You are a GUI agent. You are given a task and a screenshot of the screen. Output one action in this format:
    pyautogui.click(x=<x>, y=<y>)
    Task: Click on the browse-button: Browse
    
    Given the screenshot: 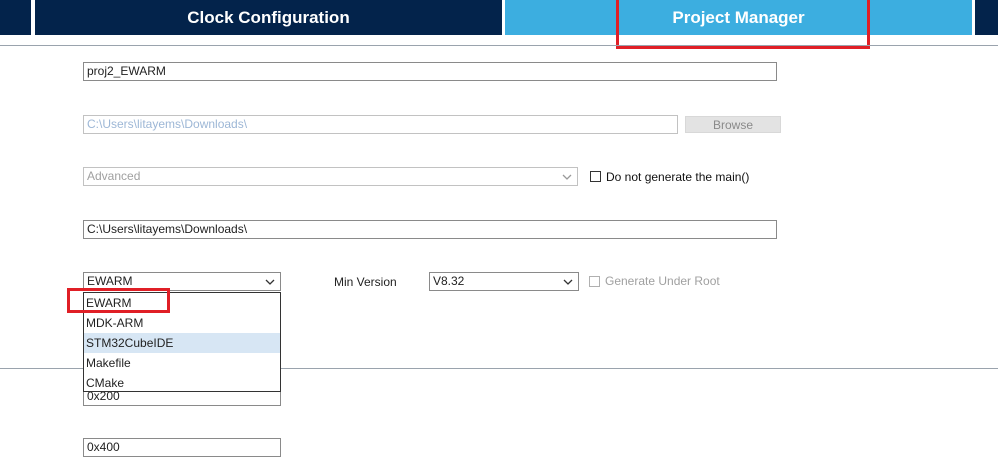 What is the action you would take?
    pyautogui.click(x=733, y=124)
    